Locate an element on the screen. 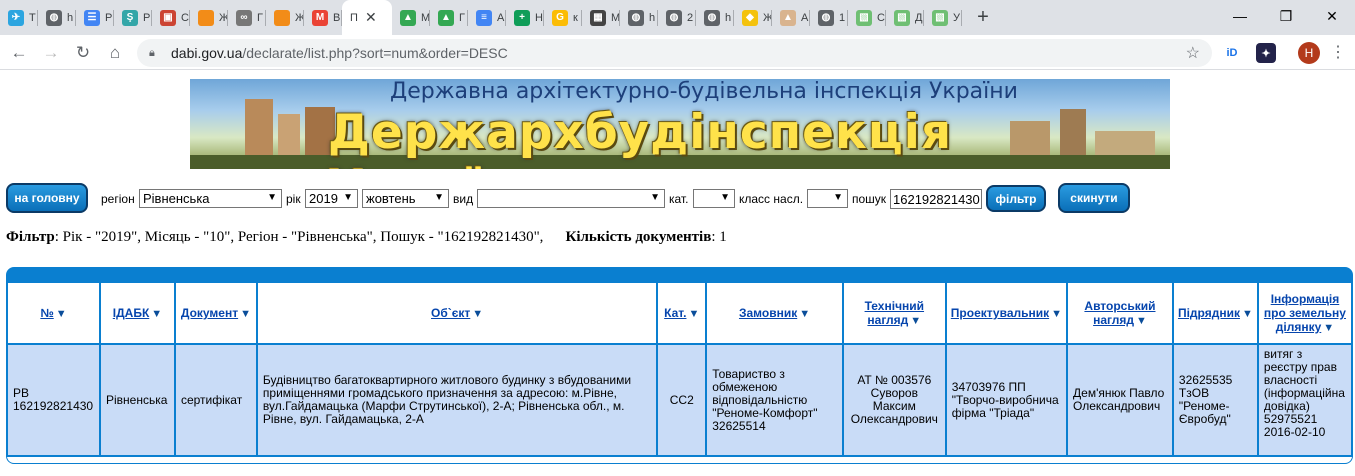 The height and width of the screenshot is (476, 1355). search-label: пошук is located at coordinates (869, 199).